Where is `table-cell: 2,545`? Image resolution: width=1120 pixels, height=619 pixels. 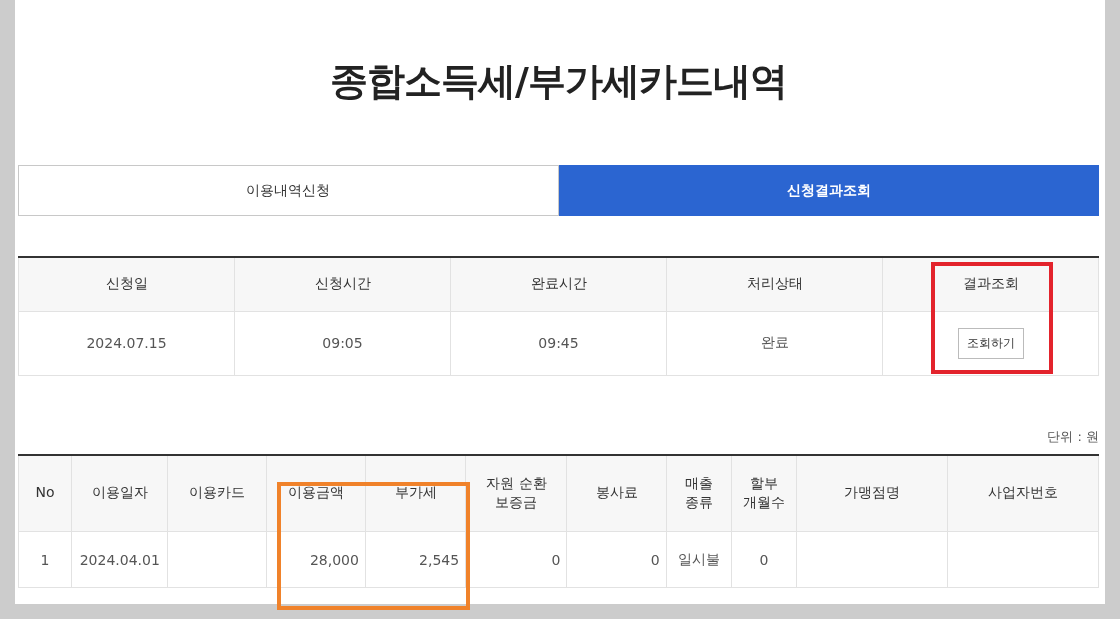
table-cell: 2,545 is located at coordinates (439, 559).